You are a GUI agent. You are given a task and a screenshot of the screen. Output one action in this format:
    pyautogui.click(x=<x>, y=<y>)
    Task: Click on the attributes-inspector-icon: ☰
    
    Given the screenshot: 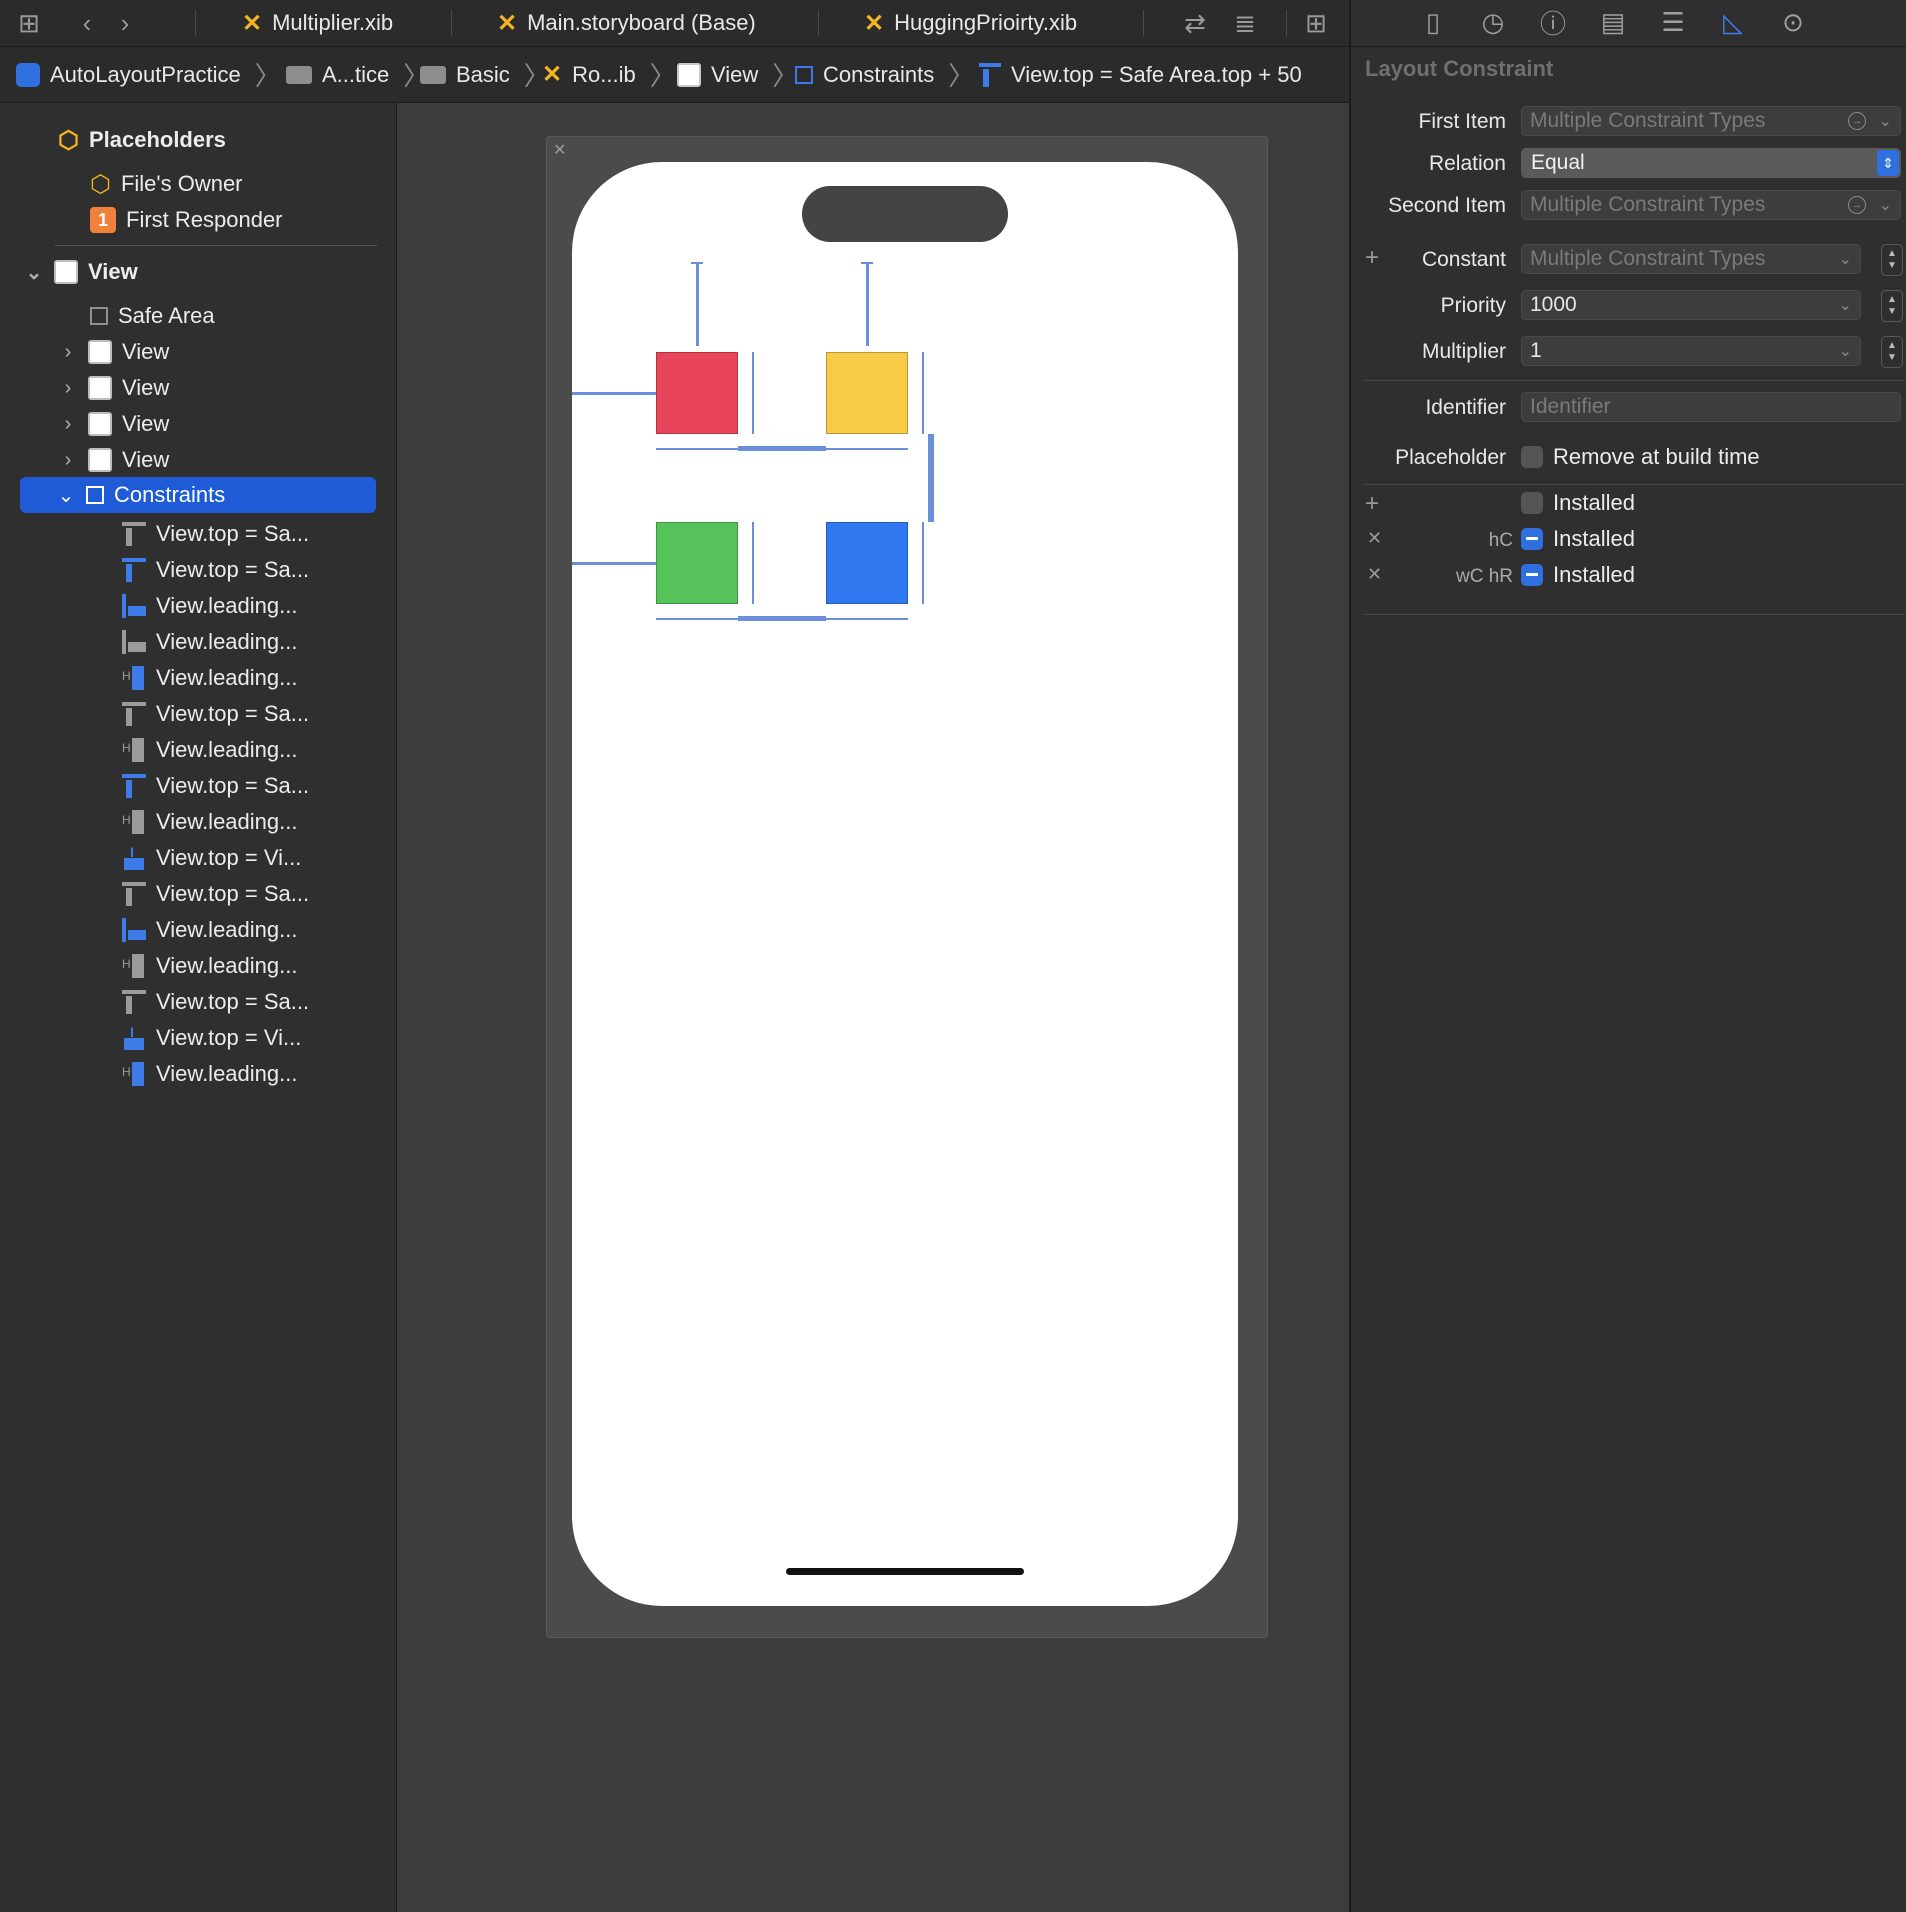 What is the action you would take?
    pyautogui.click(x=1673, y=22)
    